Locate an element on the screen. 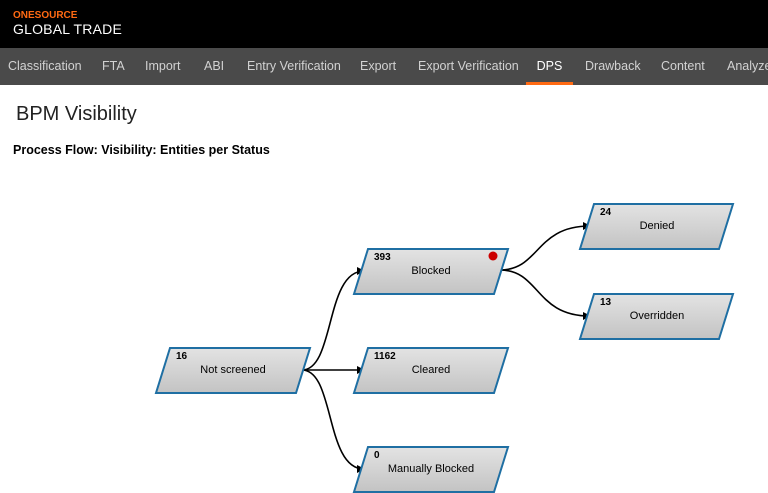  flow-node-blocked: 393 Blocked is located at coordinates (431, 271).